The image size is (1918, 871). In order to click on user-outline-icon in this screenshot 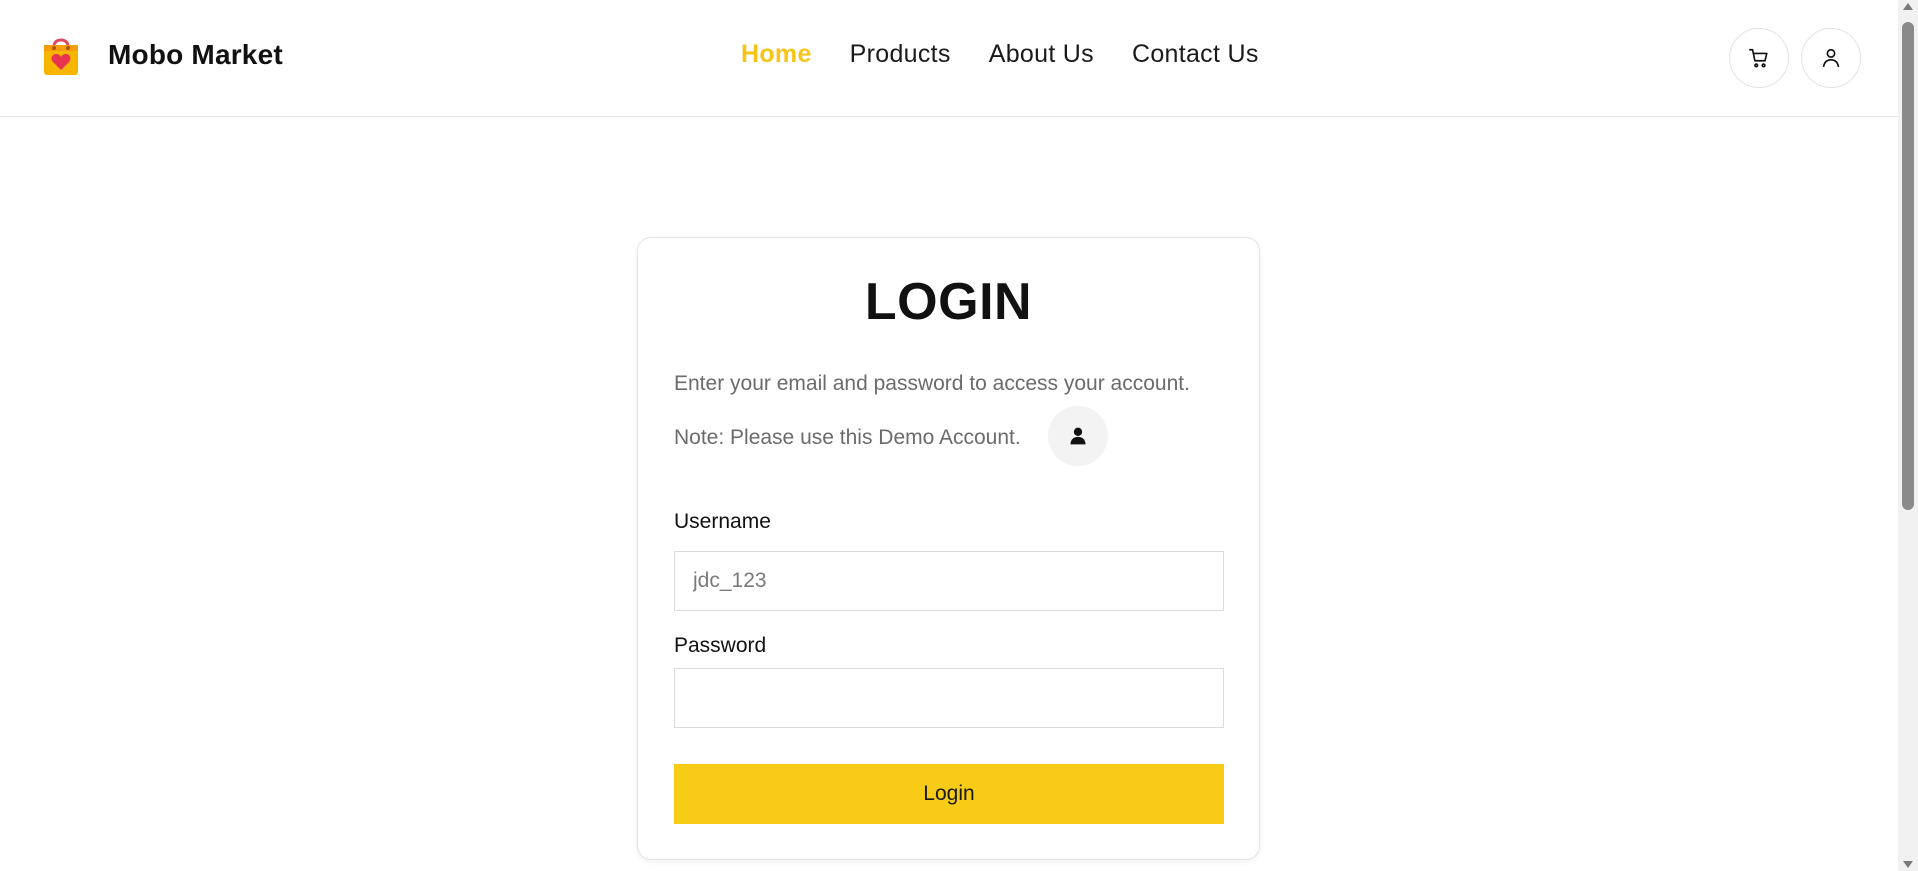, I will do `click(1831, 58)`.